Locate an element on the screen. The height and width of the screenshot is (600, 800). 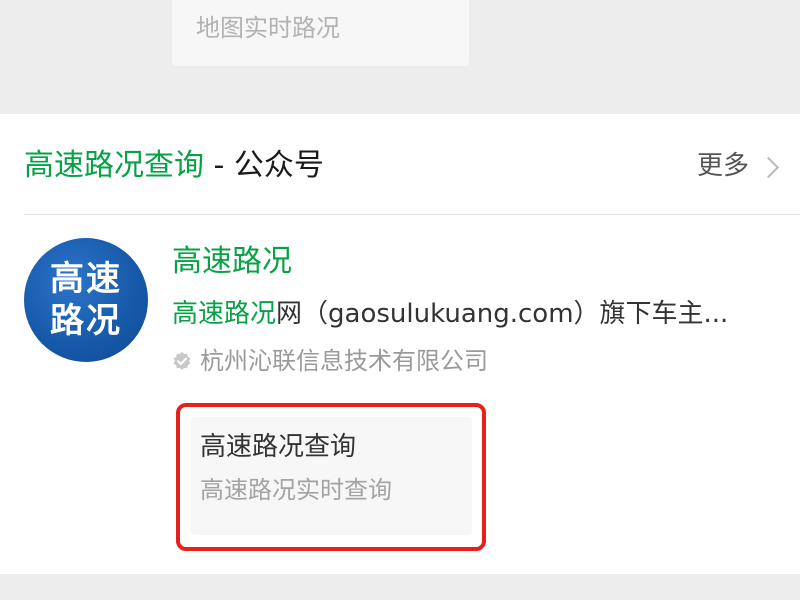
verified-badge-icon is located at coordinates (182, 361).